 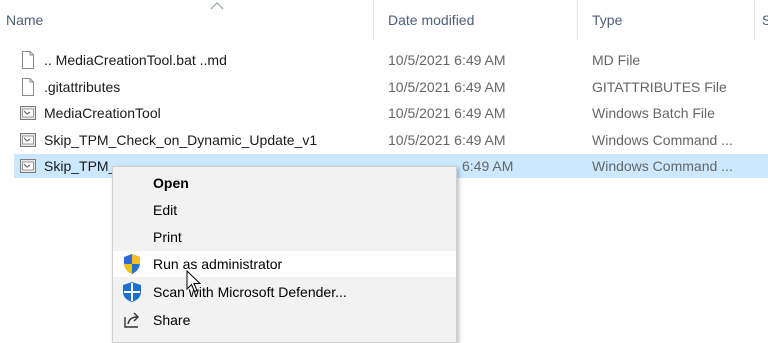 I want to click on file-name: Skip_TPM_Check_on_Dynamic_Update_v1, so click(x=181, y=140).